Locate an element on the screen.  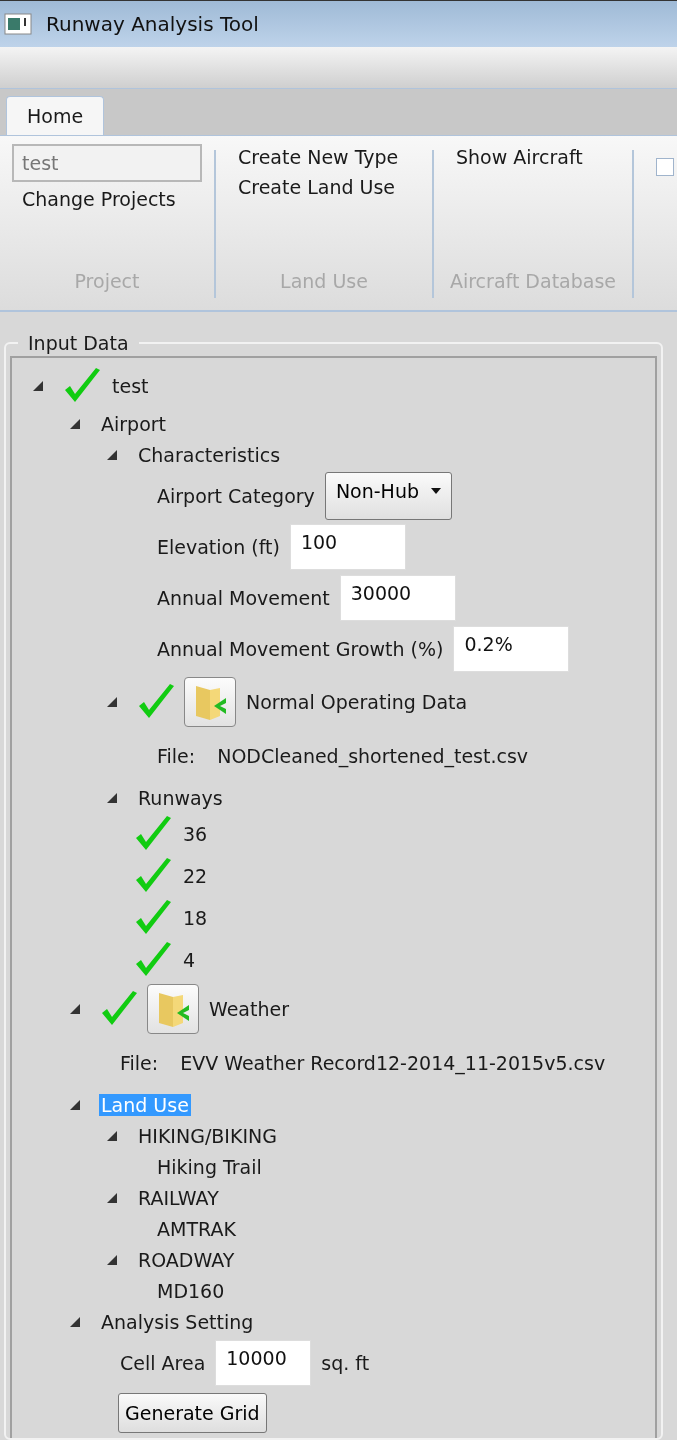
tree-item: Runways is located at coordinates (180, 797).